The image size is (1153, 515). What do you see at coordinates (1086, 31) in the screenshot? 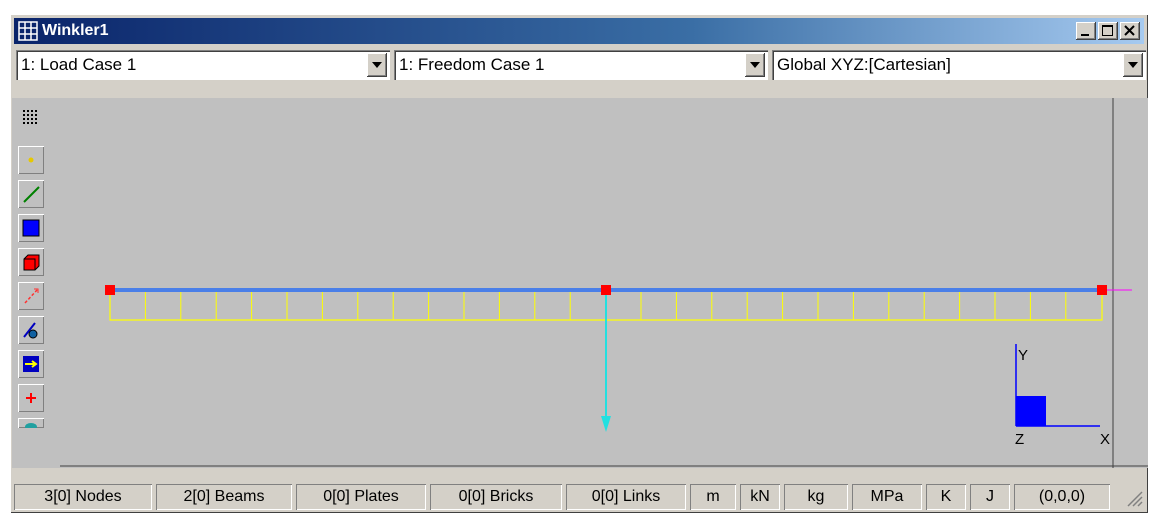
I see `minimize-button` at bounding box center [1086, 31].